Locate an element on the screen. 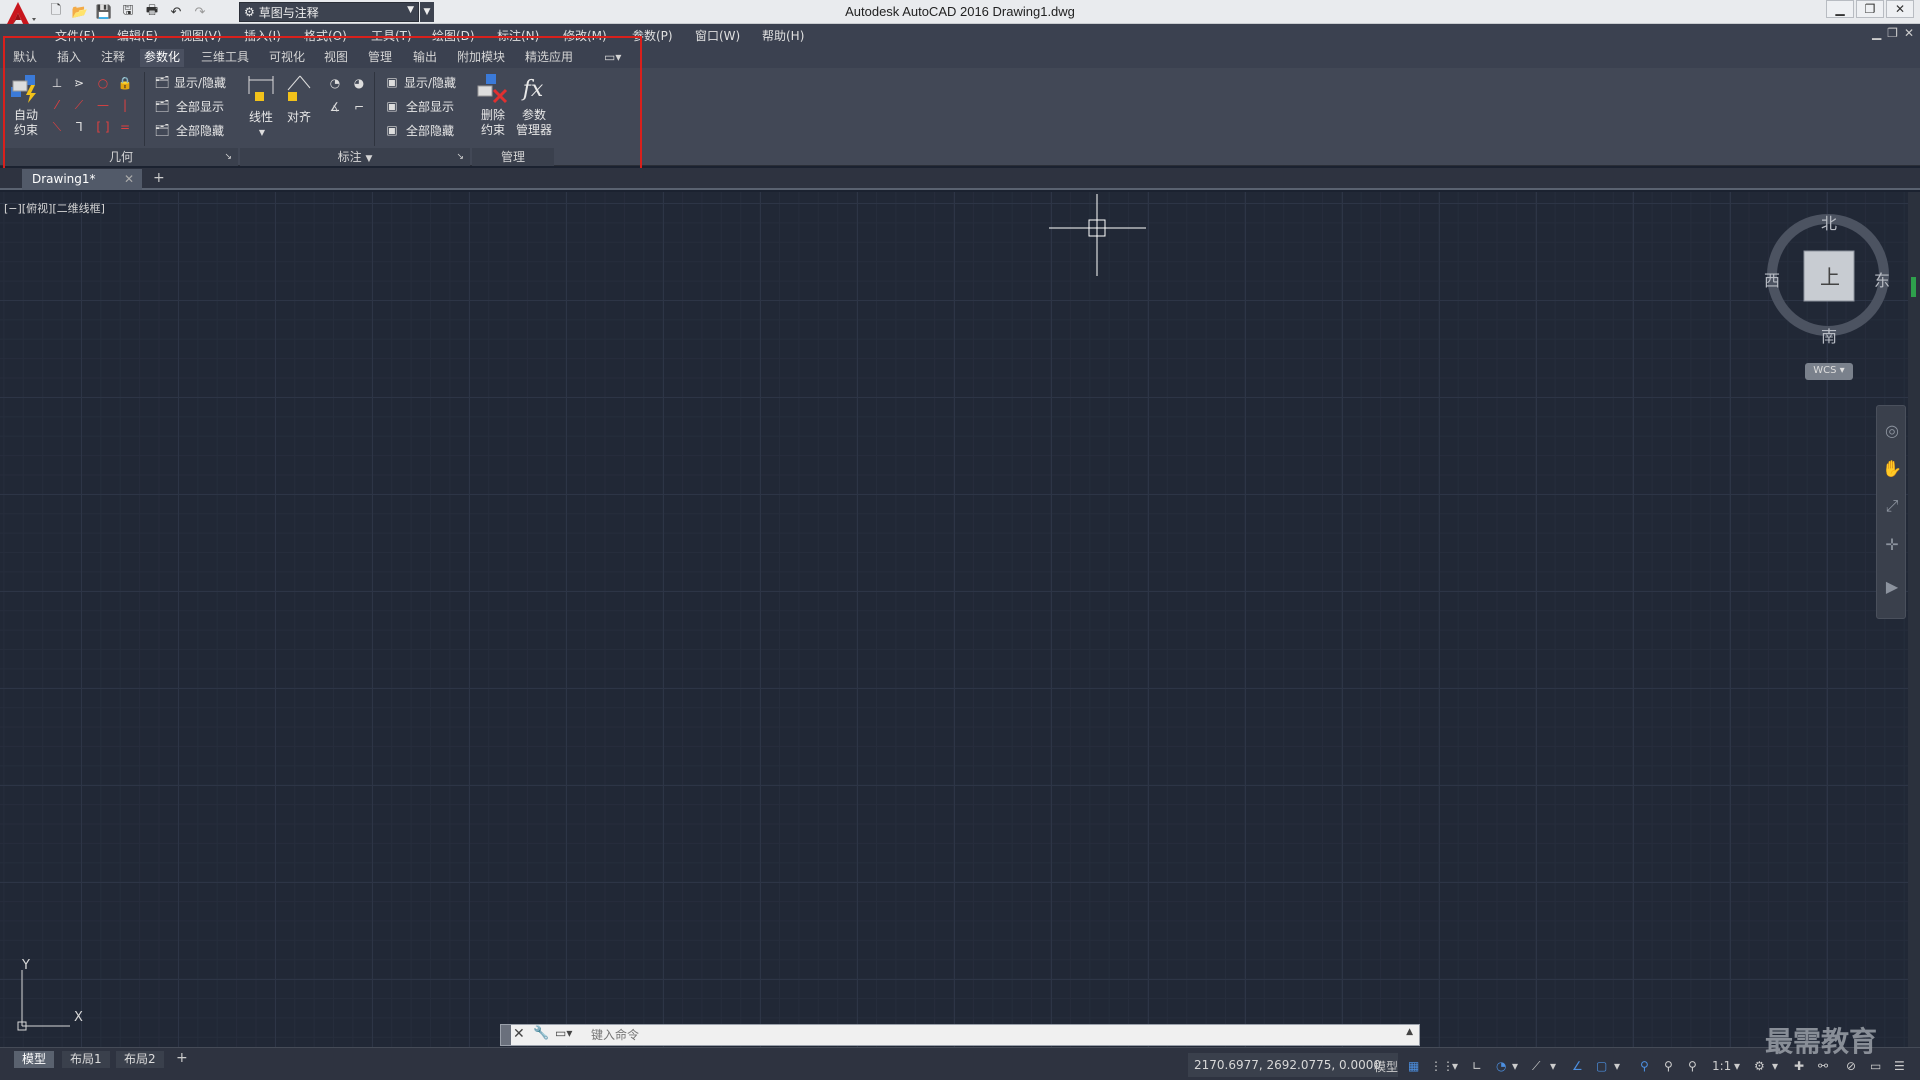 This screenshot has height=1080, width=1920. perpendicular-icon: ⟋ is located at coordinates (79, 105).